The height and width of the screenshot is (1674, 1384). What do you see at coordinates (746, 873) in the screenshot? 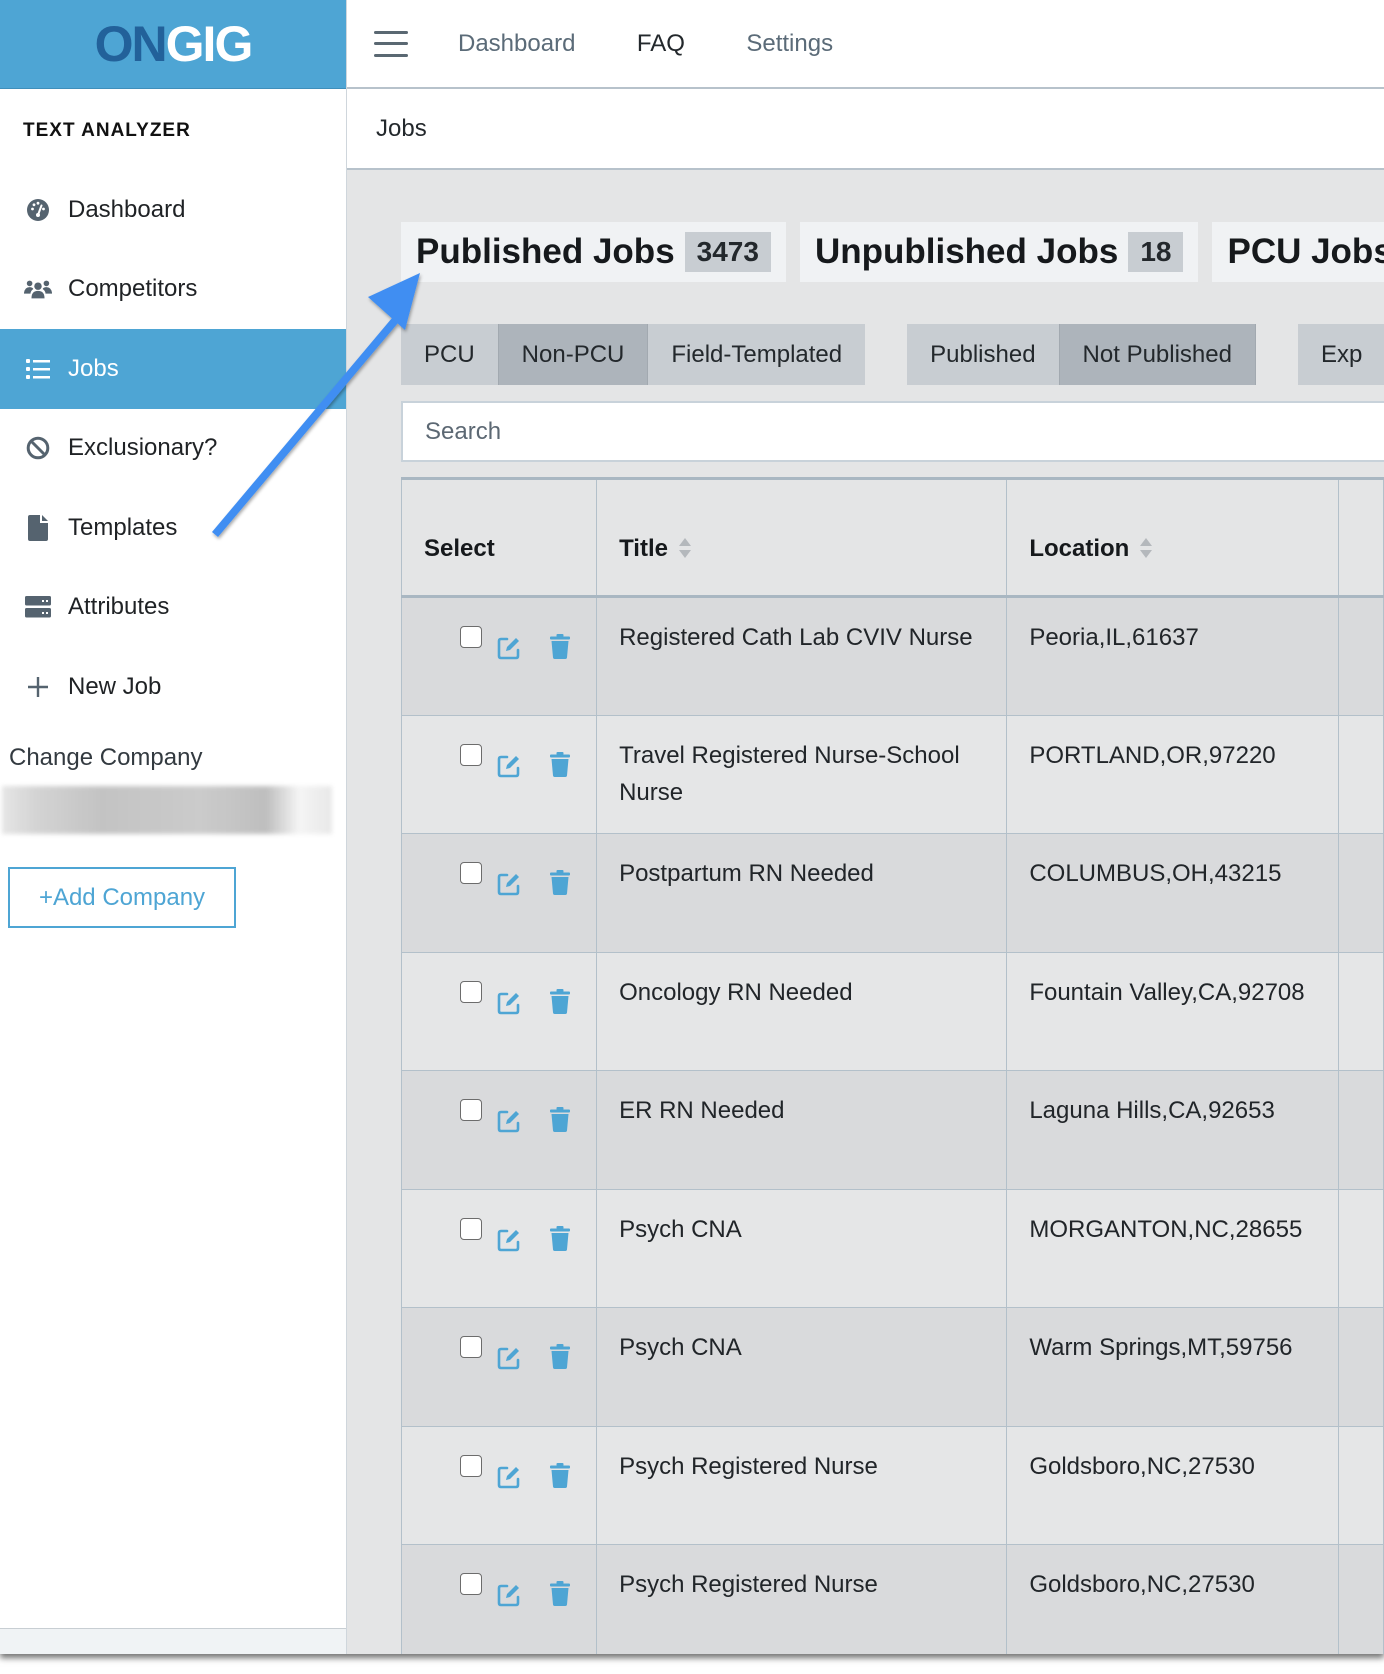
I see `job-title: Postpartum RN Needed` at bounding box center [746, 873].